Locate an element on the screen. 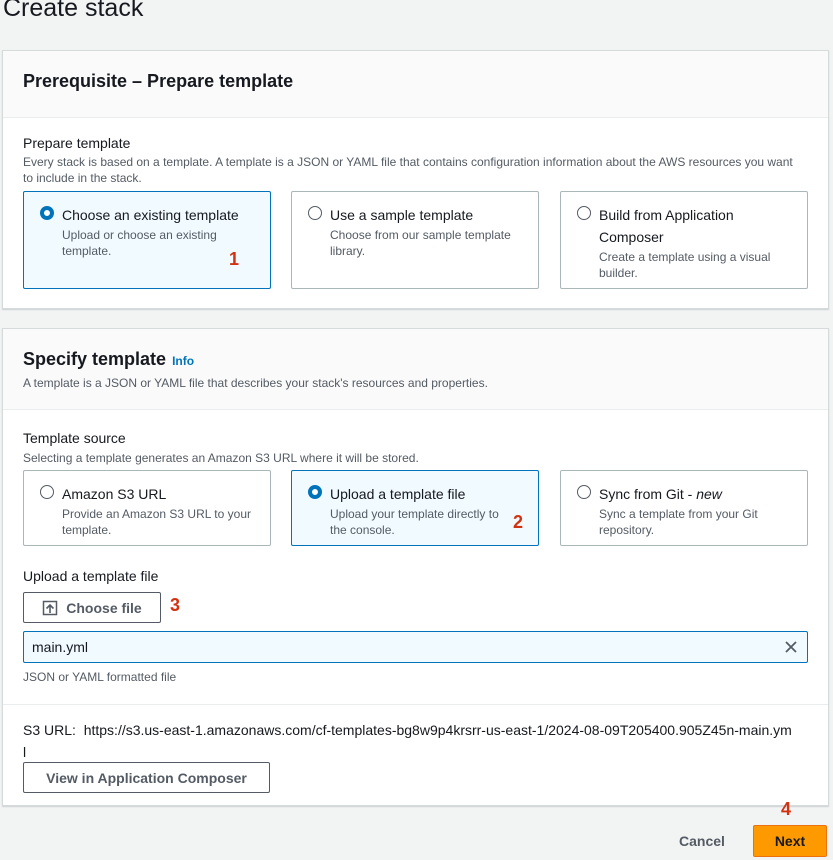  page-title: Create stack is located at coordinates (73, 11).